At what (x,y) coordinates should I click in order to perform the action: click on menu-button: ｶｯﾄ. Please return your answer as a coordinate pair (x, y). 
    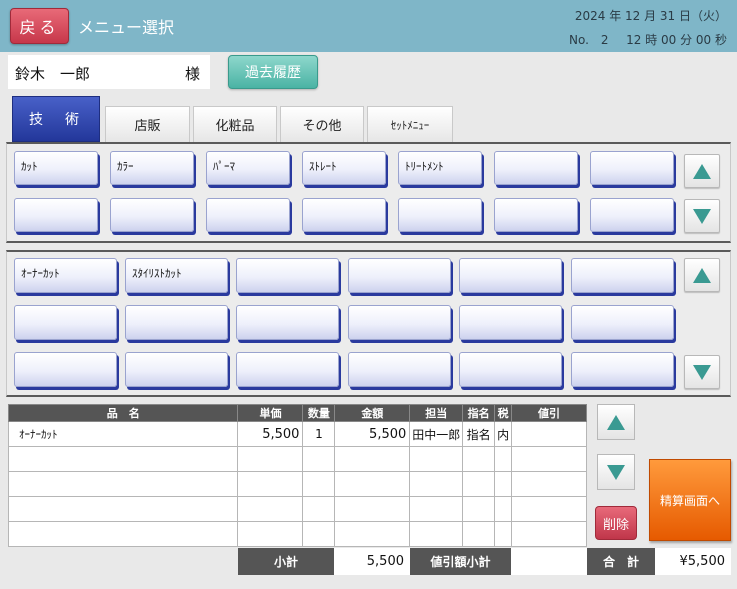
    Looking at the image, I should click on (56, 168).